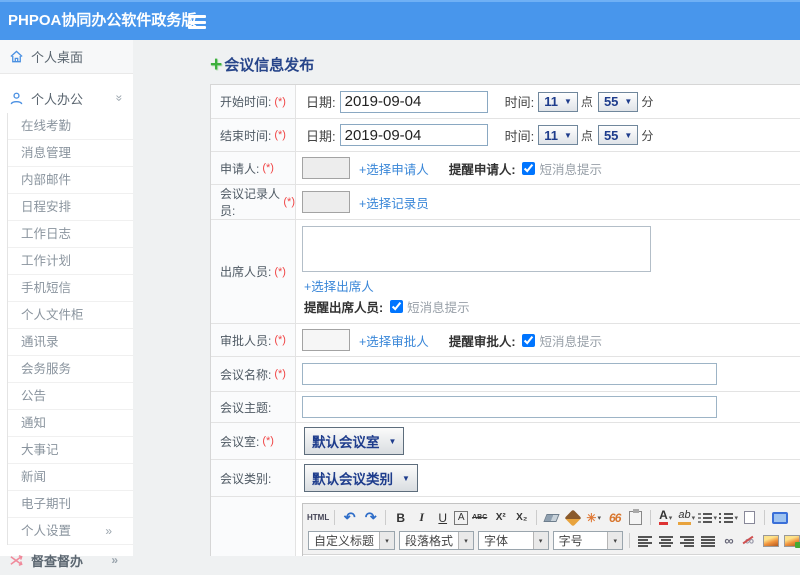 The height and width of the screenshot is (575, 800). What do you see at coordinates (70, 396) in the screenshot?
I see `sidebar-item-announcement: 公告` at bounding box center [70, 396].